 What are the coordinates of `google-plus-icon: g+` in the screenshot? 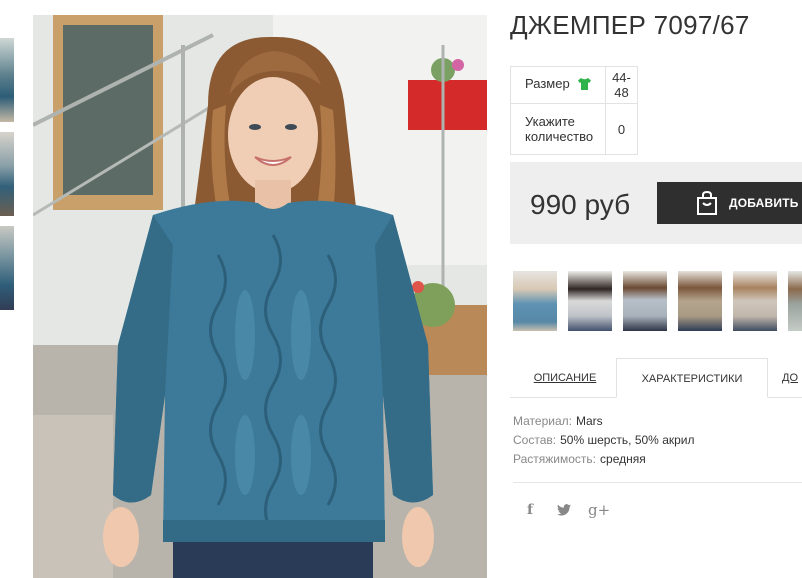 It's located at (599, 510).